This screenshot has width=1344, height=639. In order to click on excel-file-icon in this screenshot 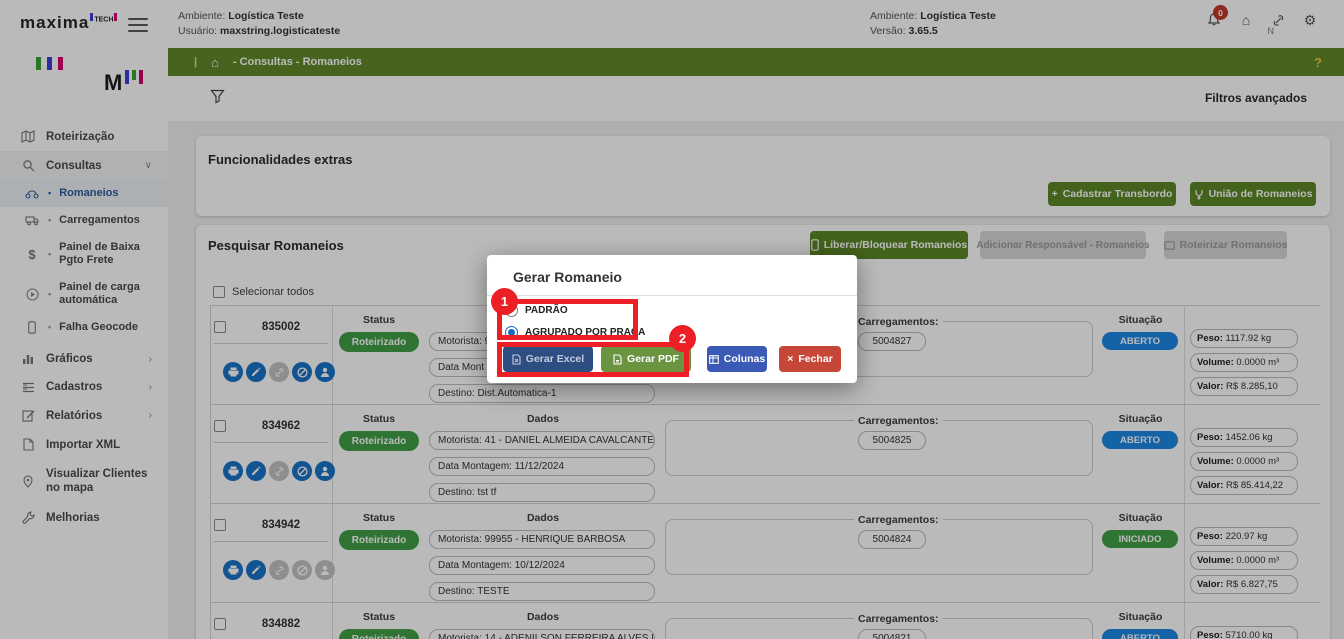, I will do `click(516, 359)`.